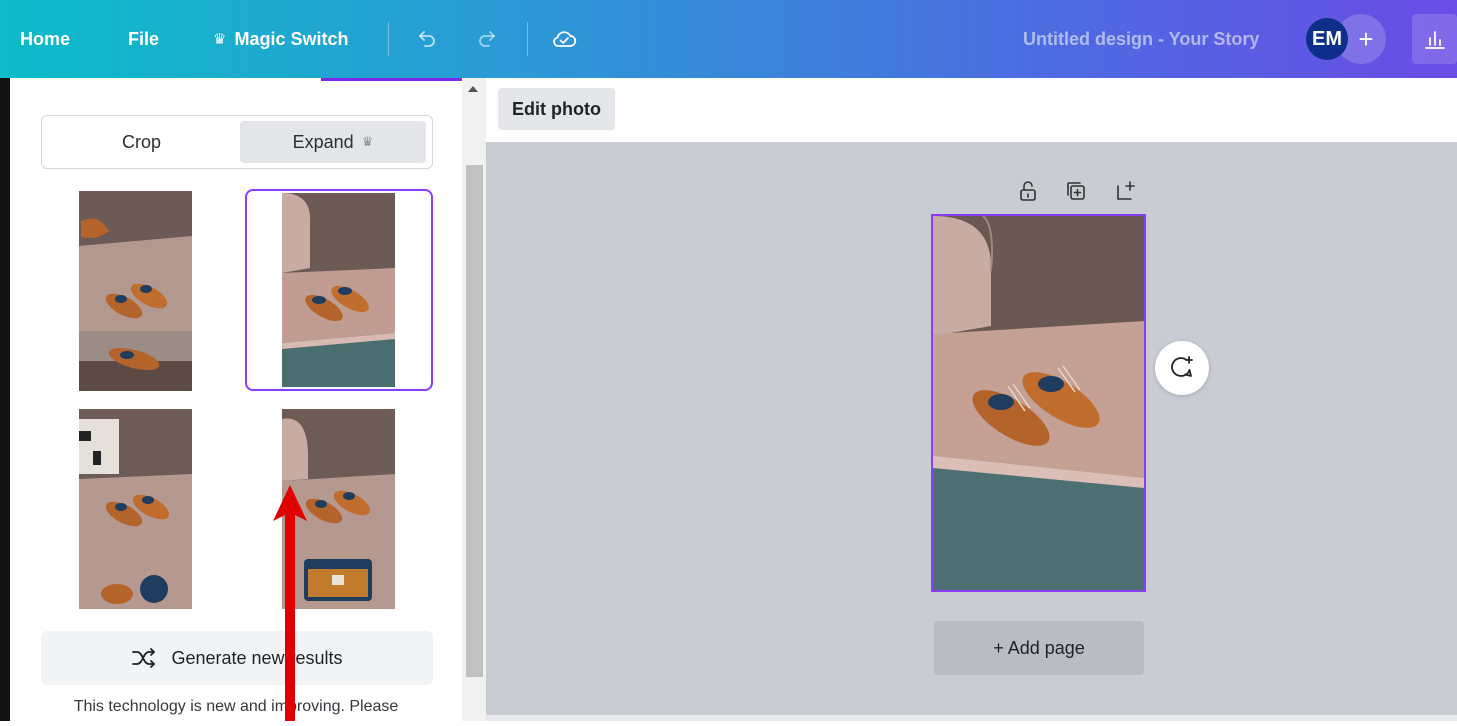 This screenshot has height=726, width=1457. Describe the element at coordinates (290, 603) in the screenshot. I see `red-arrow-icon` at that location.